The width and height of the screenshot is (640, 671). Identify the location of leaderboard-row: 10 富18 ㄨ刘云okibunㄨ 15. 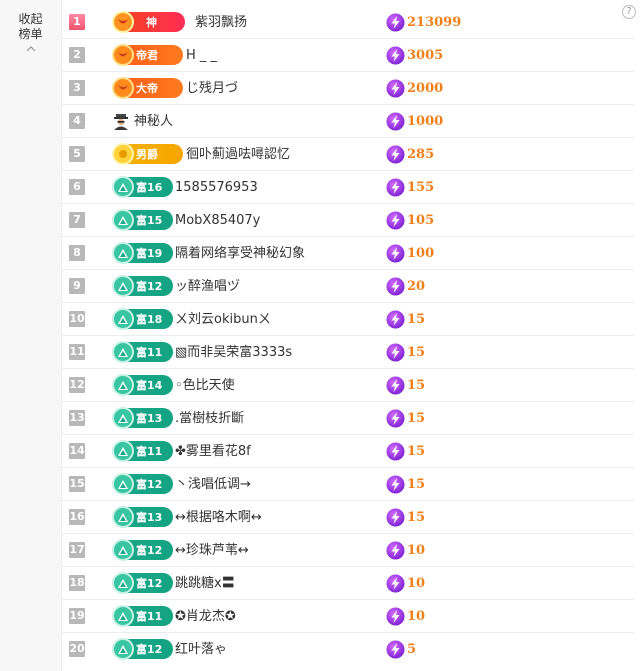
(348, 319).